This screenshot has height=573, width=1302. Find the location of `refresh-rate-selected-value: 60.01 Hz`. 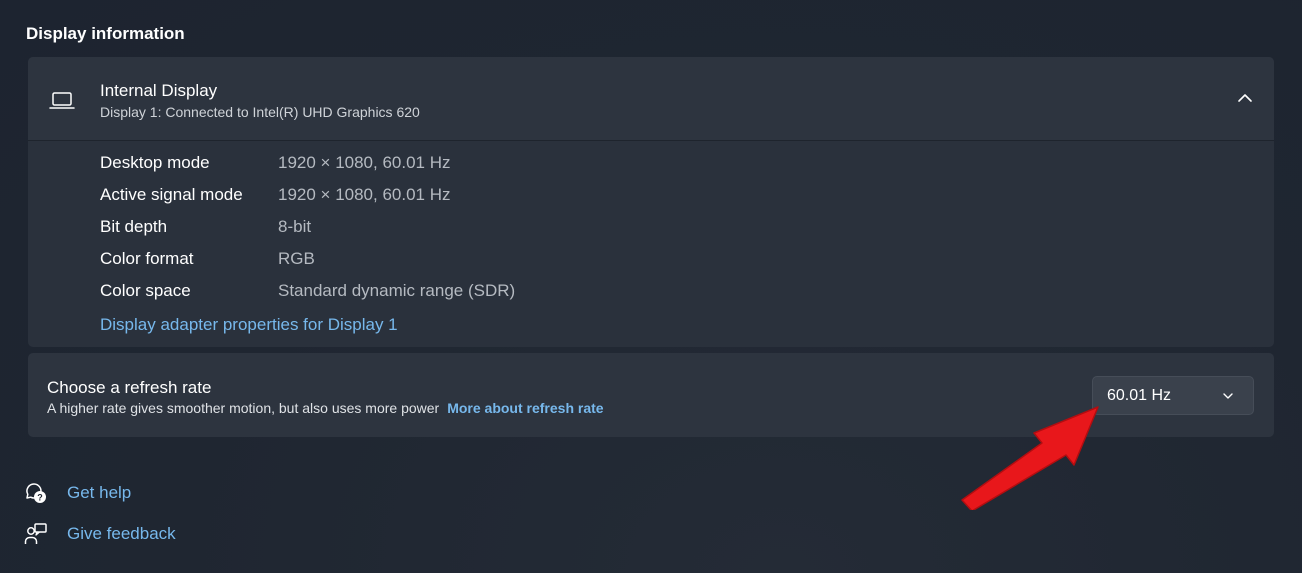

refresh-rate-selected-value: 60.01 Hz is located at coordinates (1139, 395).